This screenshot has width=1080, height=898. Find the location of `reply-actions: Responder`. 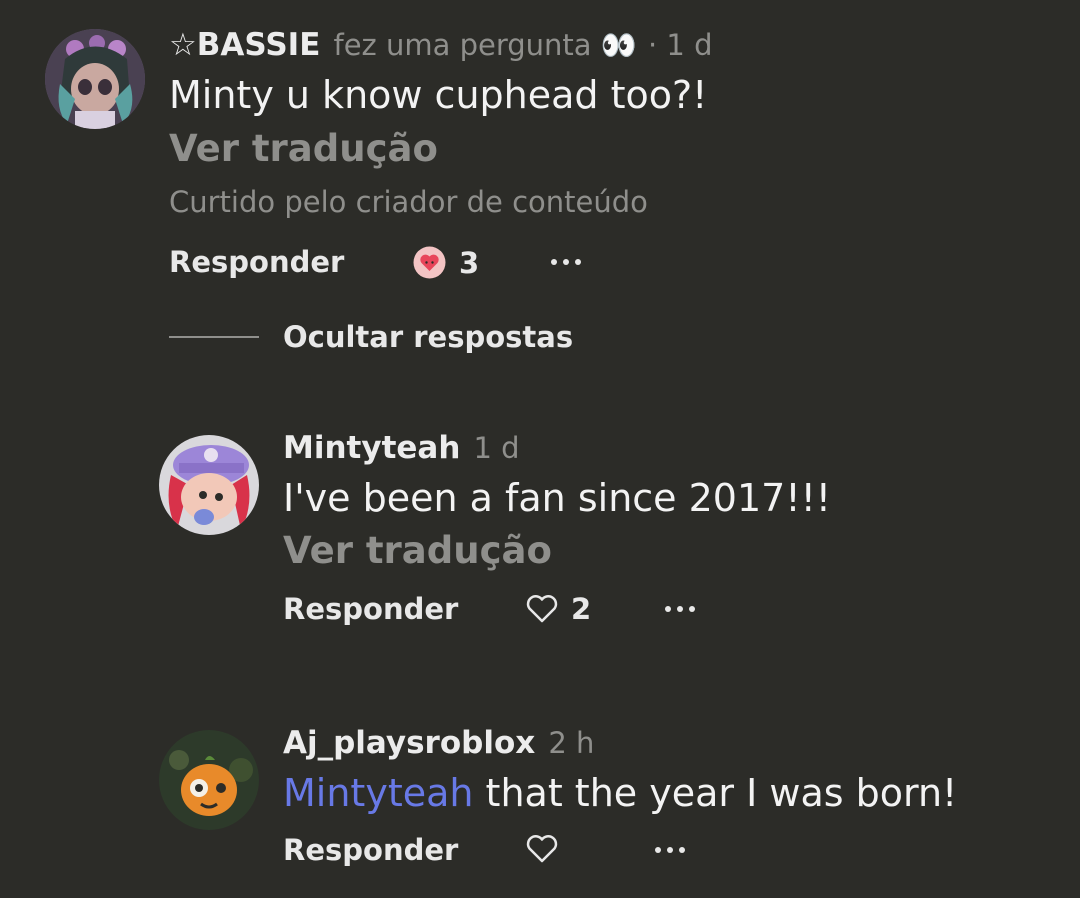

reply-actions: Responder is located at coordinates (533, 853).